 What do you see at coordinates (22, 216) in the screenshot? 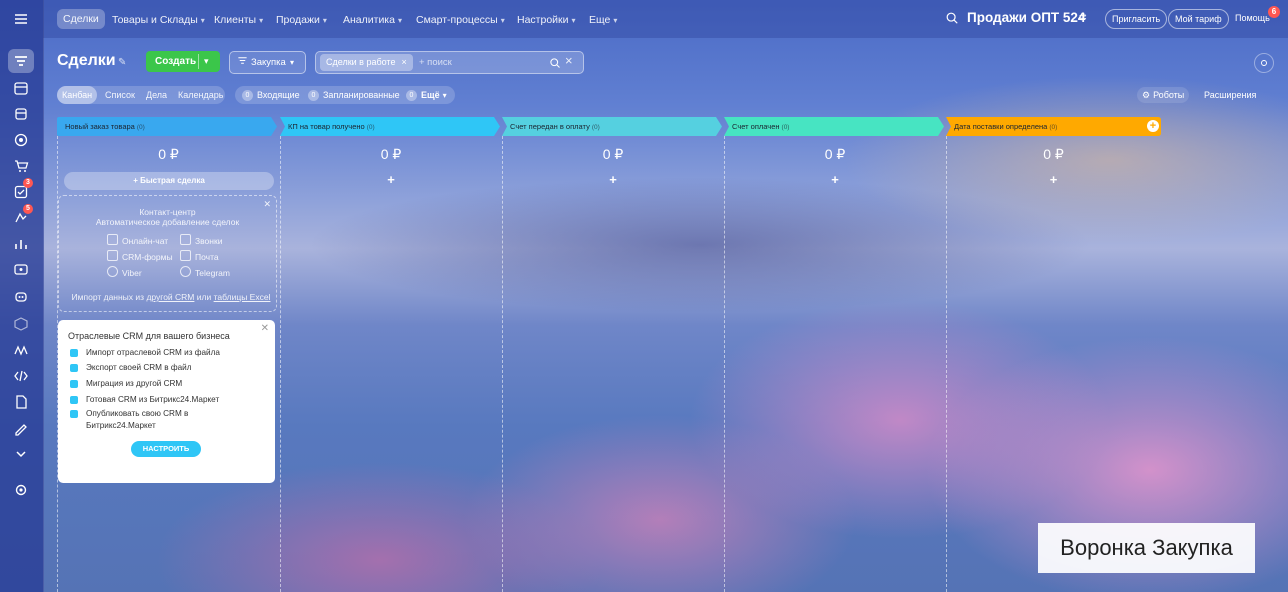
I see `feed-icon: 5` at bounding box center [22, 216].